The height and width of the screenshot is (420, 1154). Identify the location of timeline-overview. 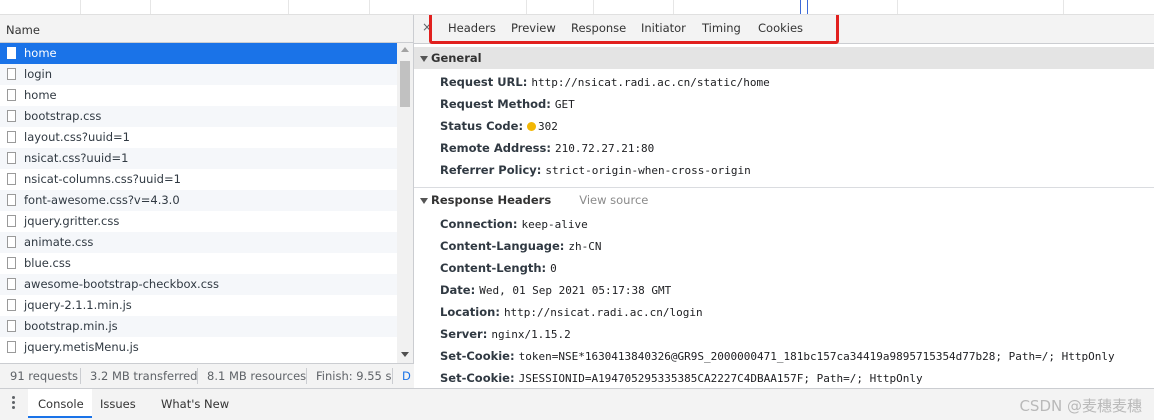
(577, 7).